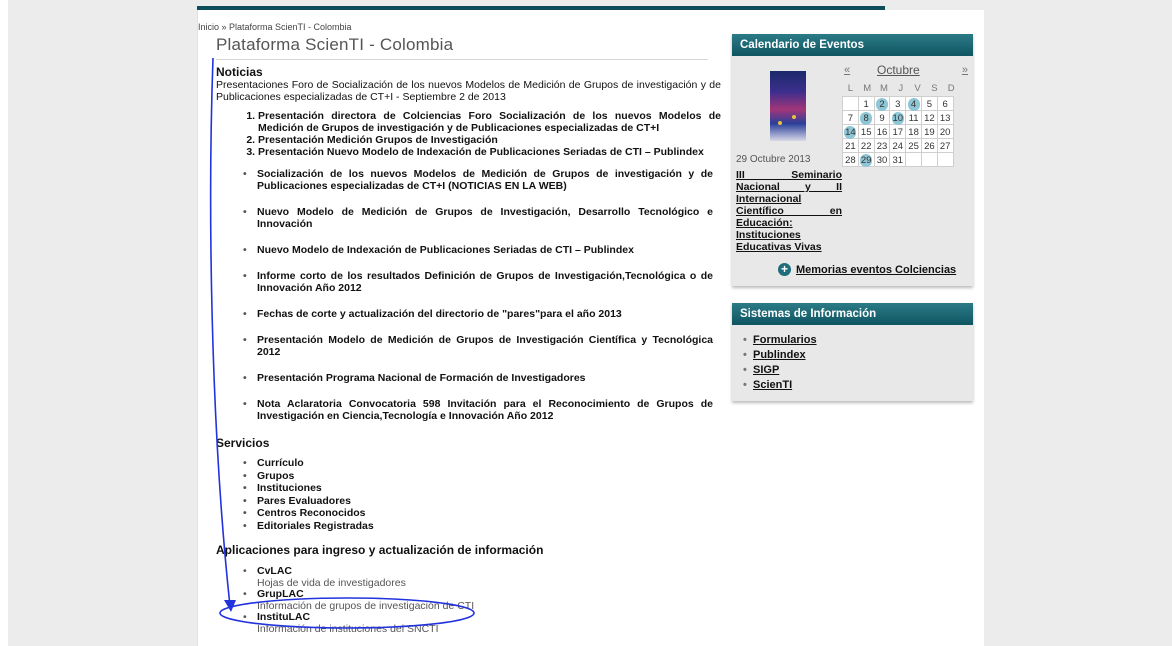  I want to click on page-title: Plataforma ScienTI - Colombia, so click(462, 47).